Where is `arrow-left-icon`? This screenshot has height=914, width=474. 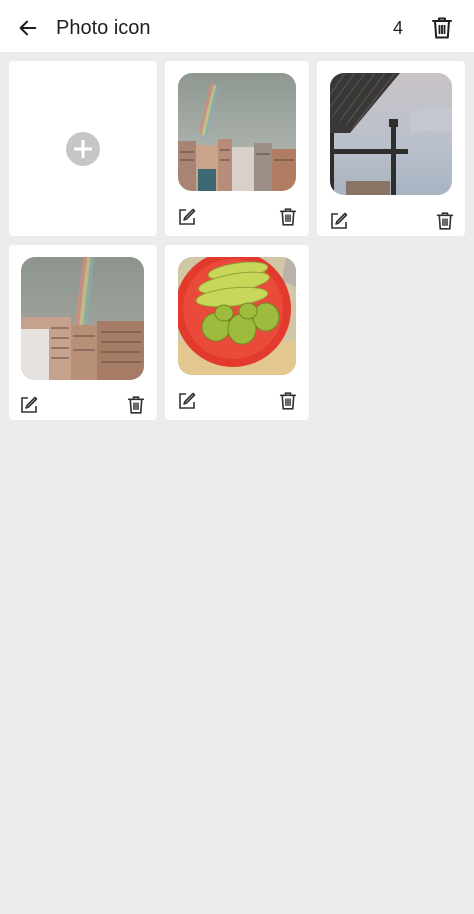
arrow-left-icon is located at coordinates (28, 28).